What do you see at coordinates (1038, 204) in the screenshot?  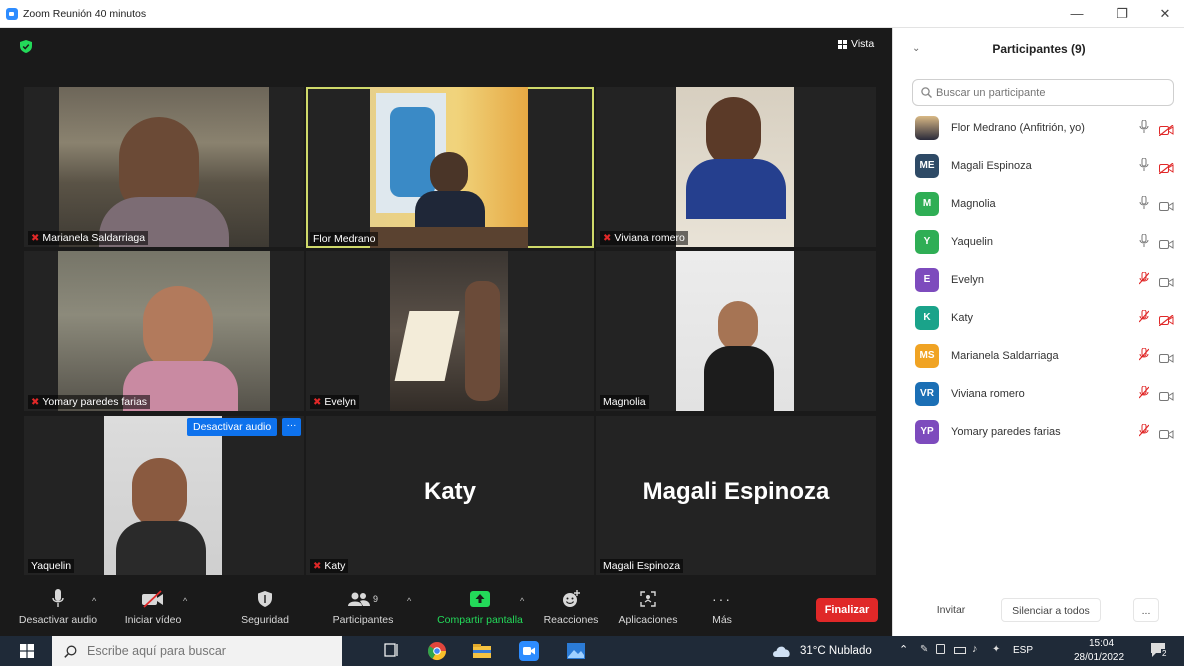 I see `participant-row: M Magnolia` at bounding box center [1038, 204].